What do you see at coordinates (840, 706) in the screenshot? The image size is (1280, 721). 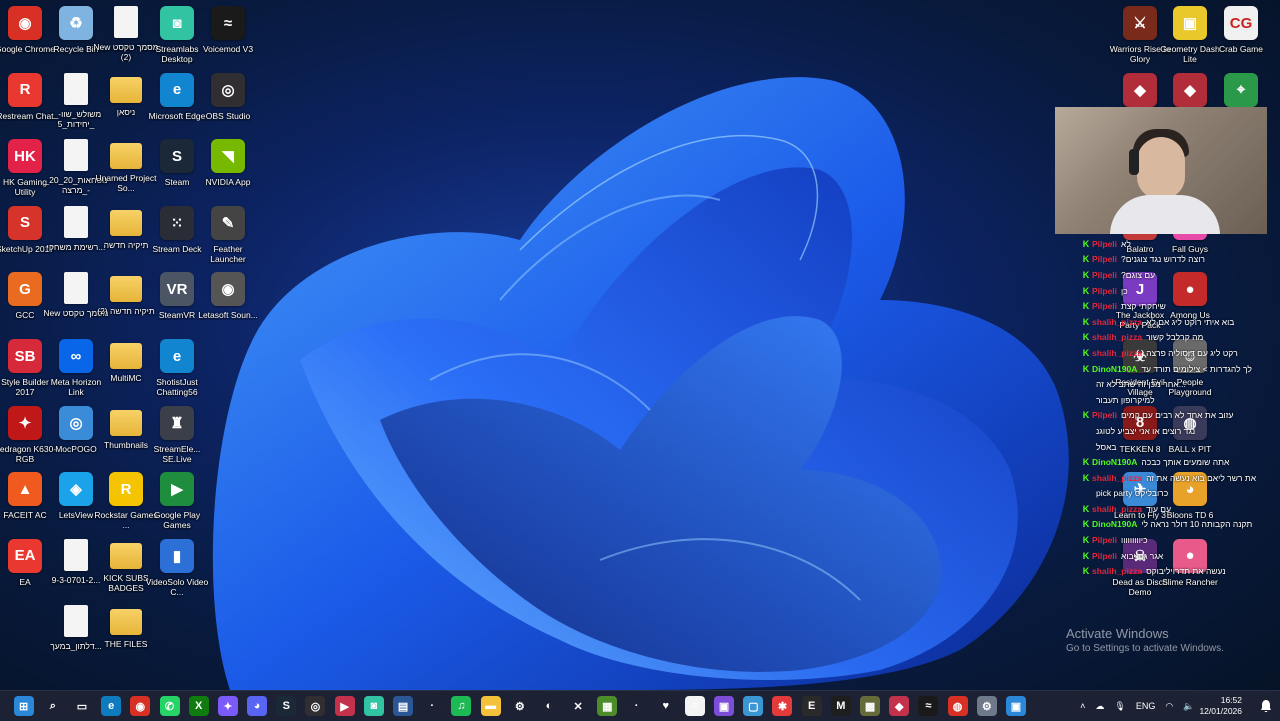 I see `app-icon: M` at bounding box center [840, 706].